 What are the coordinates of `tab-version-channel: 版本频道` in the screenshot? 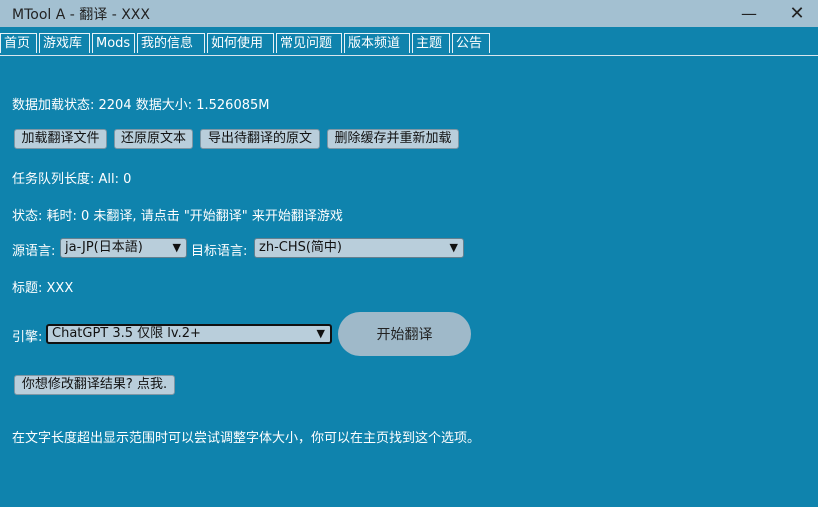 It's located at (377, 43).